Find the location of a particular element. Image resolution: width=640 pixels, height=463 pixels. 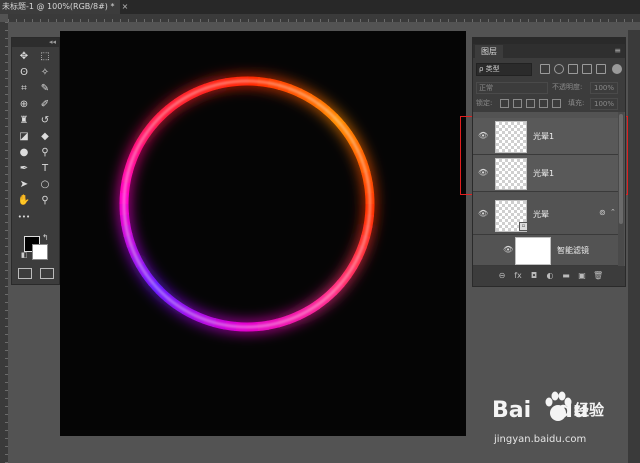

document-tab: 未标题-1 @ 100%(RGB/8#) * is located at coordinates (60, 7).